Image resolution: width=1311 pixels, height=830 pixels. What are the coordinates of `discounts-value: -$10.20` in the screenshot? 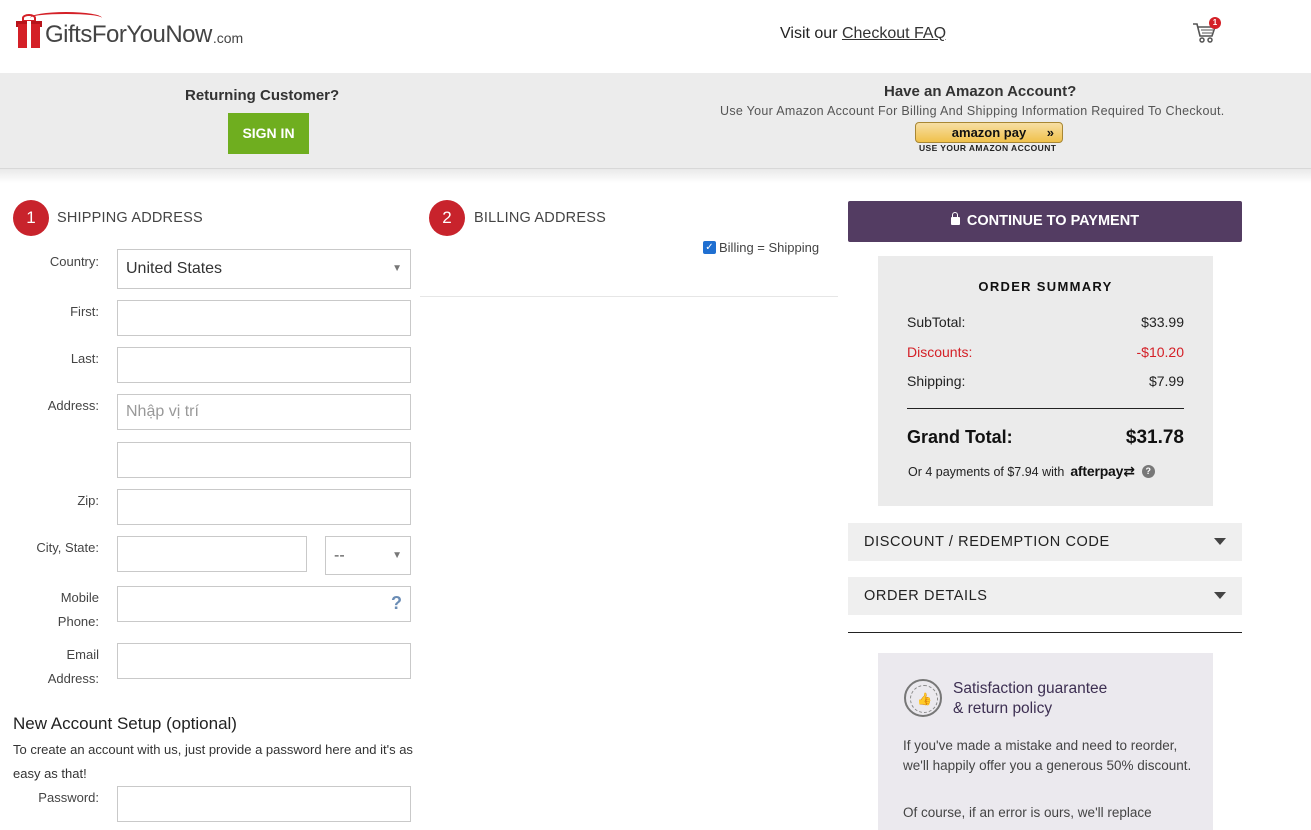 It's located at (1160, 352).